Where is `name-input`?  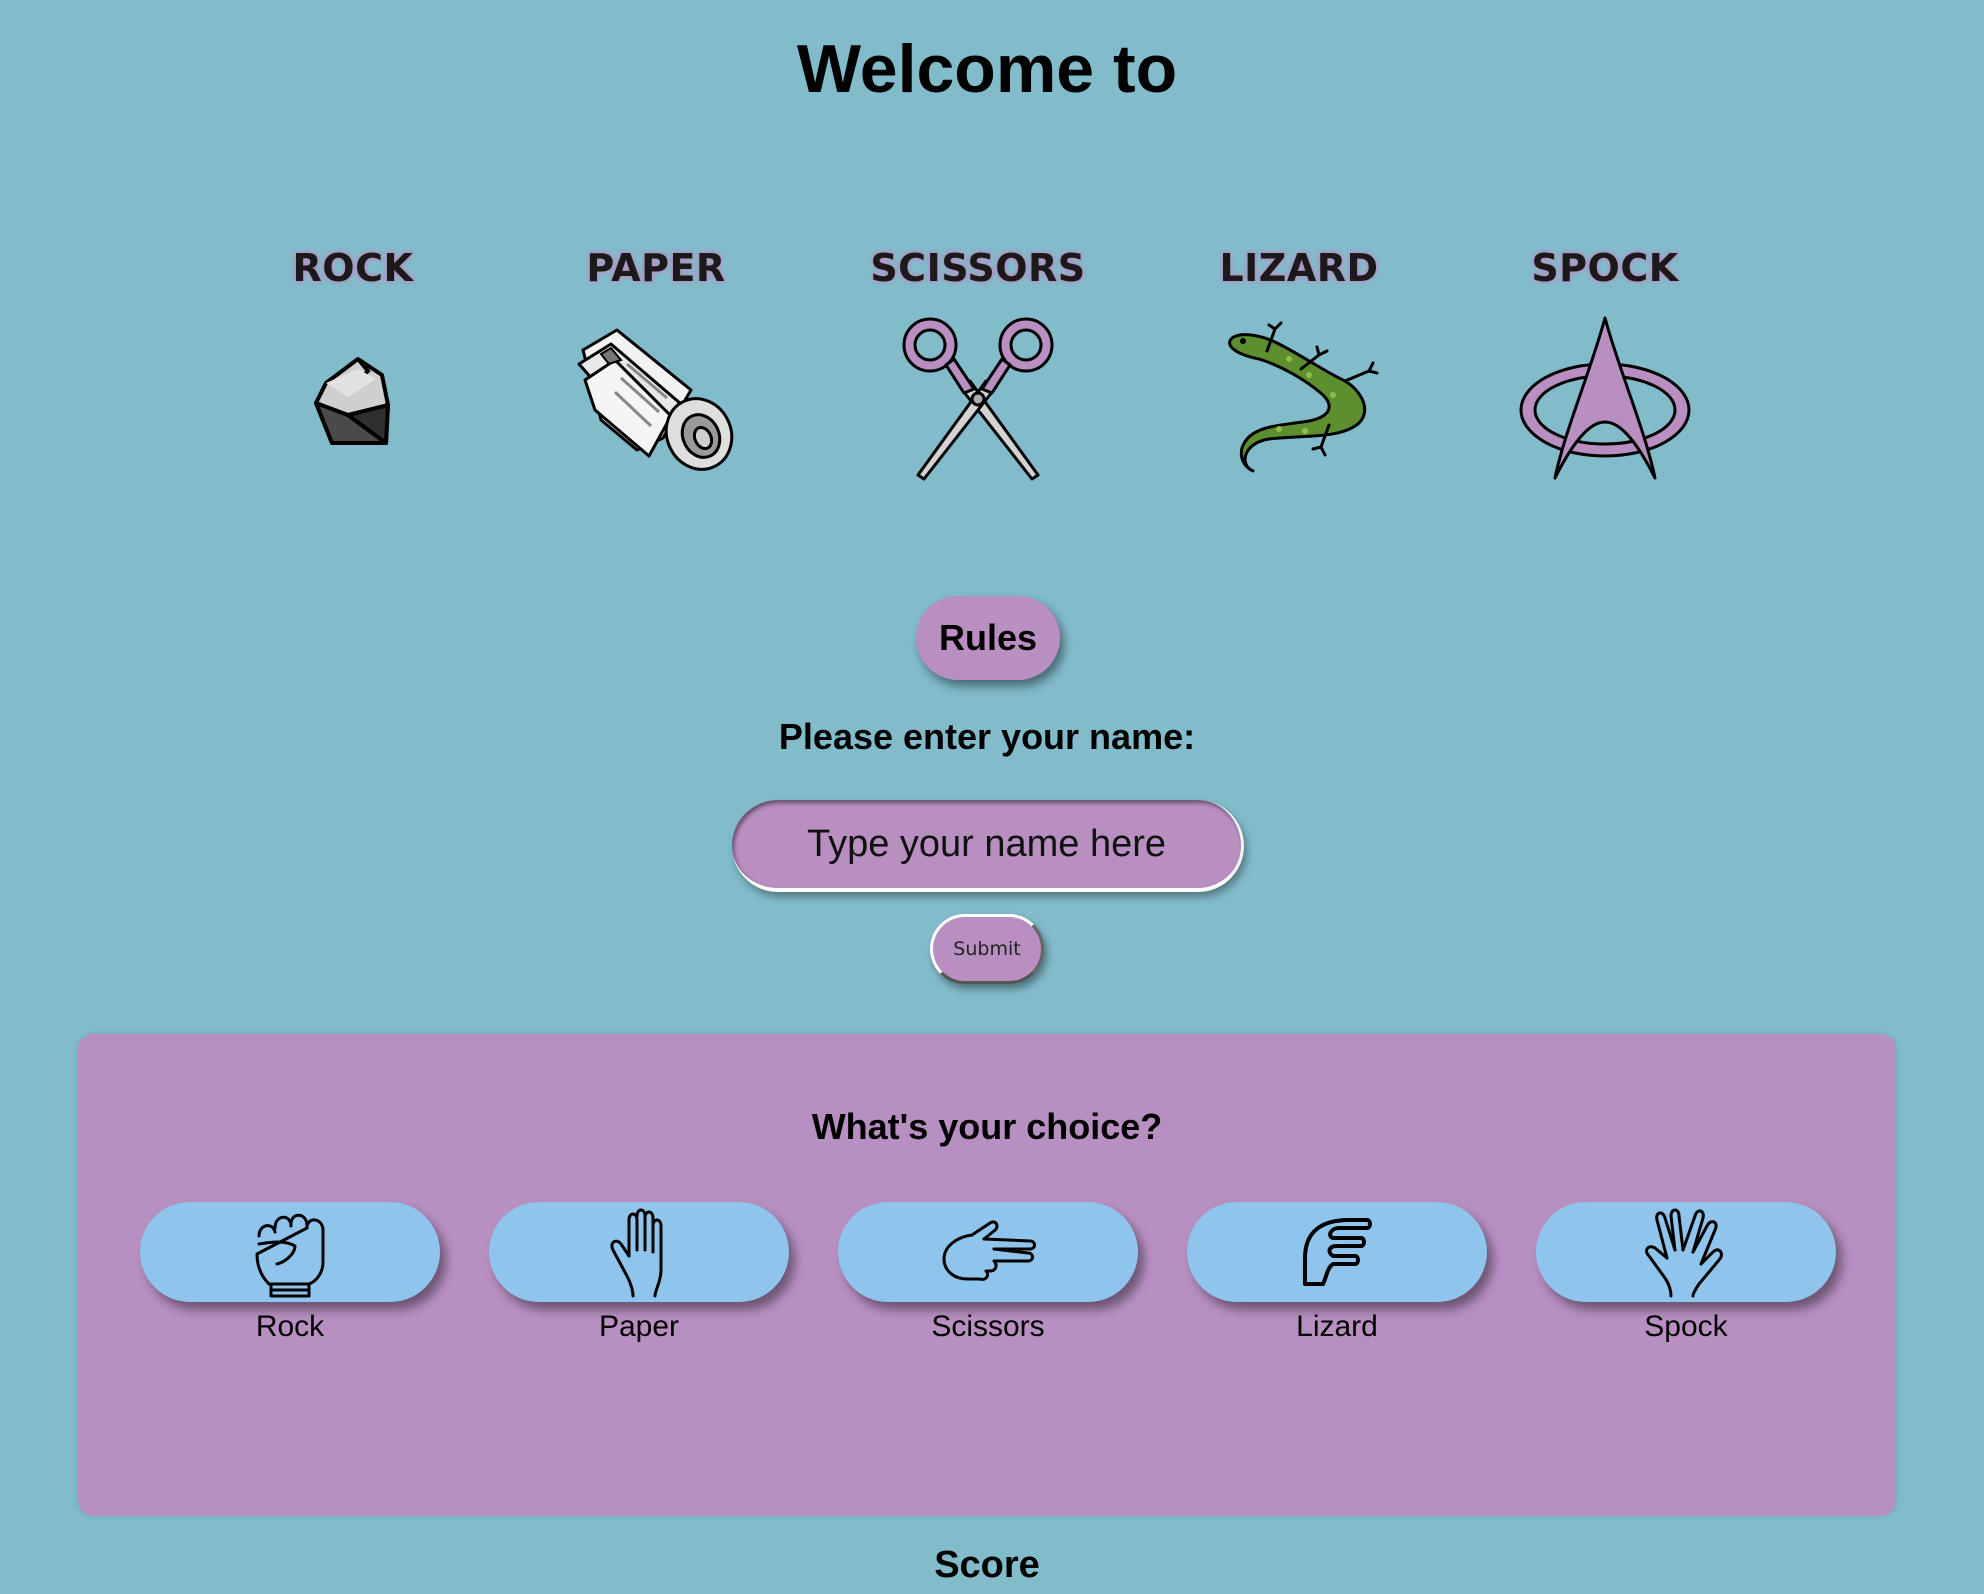 name-input is located at coordinates (988, 846).